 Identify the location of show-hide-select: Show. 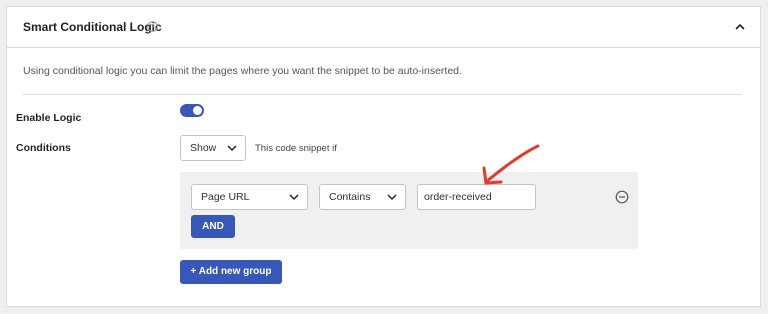
(213, 148).